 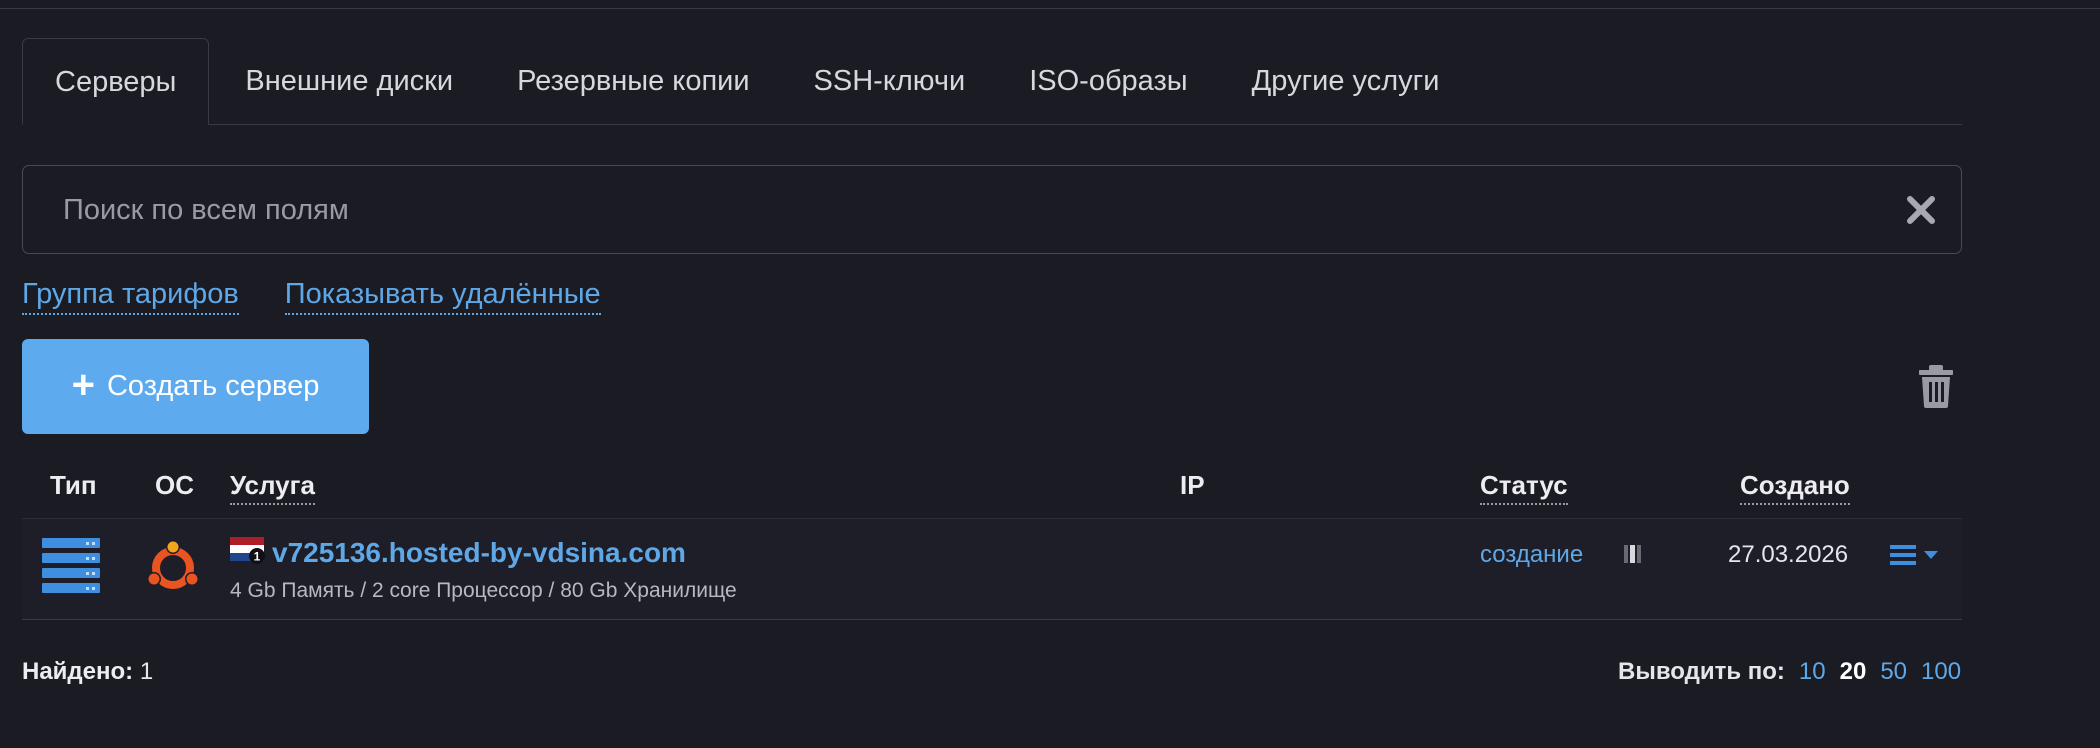 I want to click on per-page-selector: Выводить по: 10 20 50 100, so click(x=1789, y=672).